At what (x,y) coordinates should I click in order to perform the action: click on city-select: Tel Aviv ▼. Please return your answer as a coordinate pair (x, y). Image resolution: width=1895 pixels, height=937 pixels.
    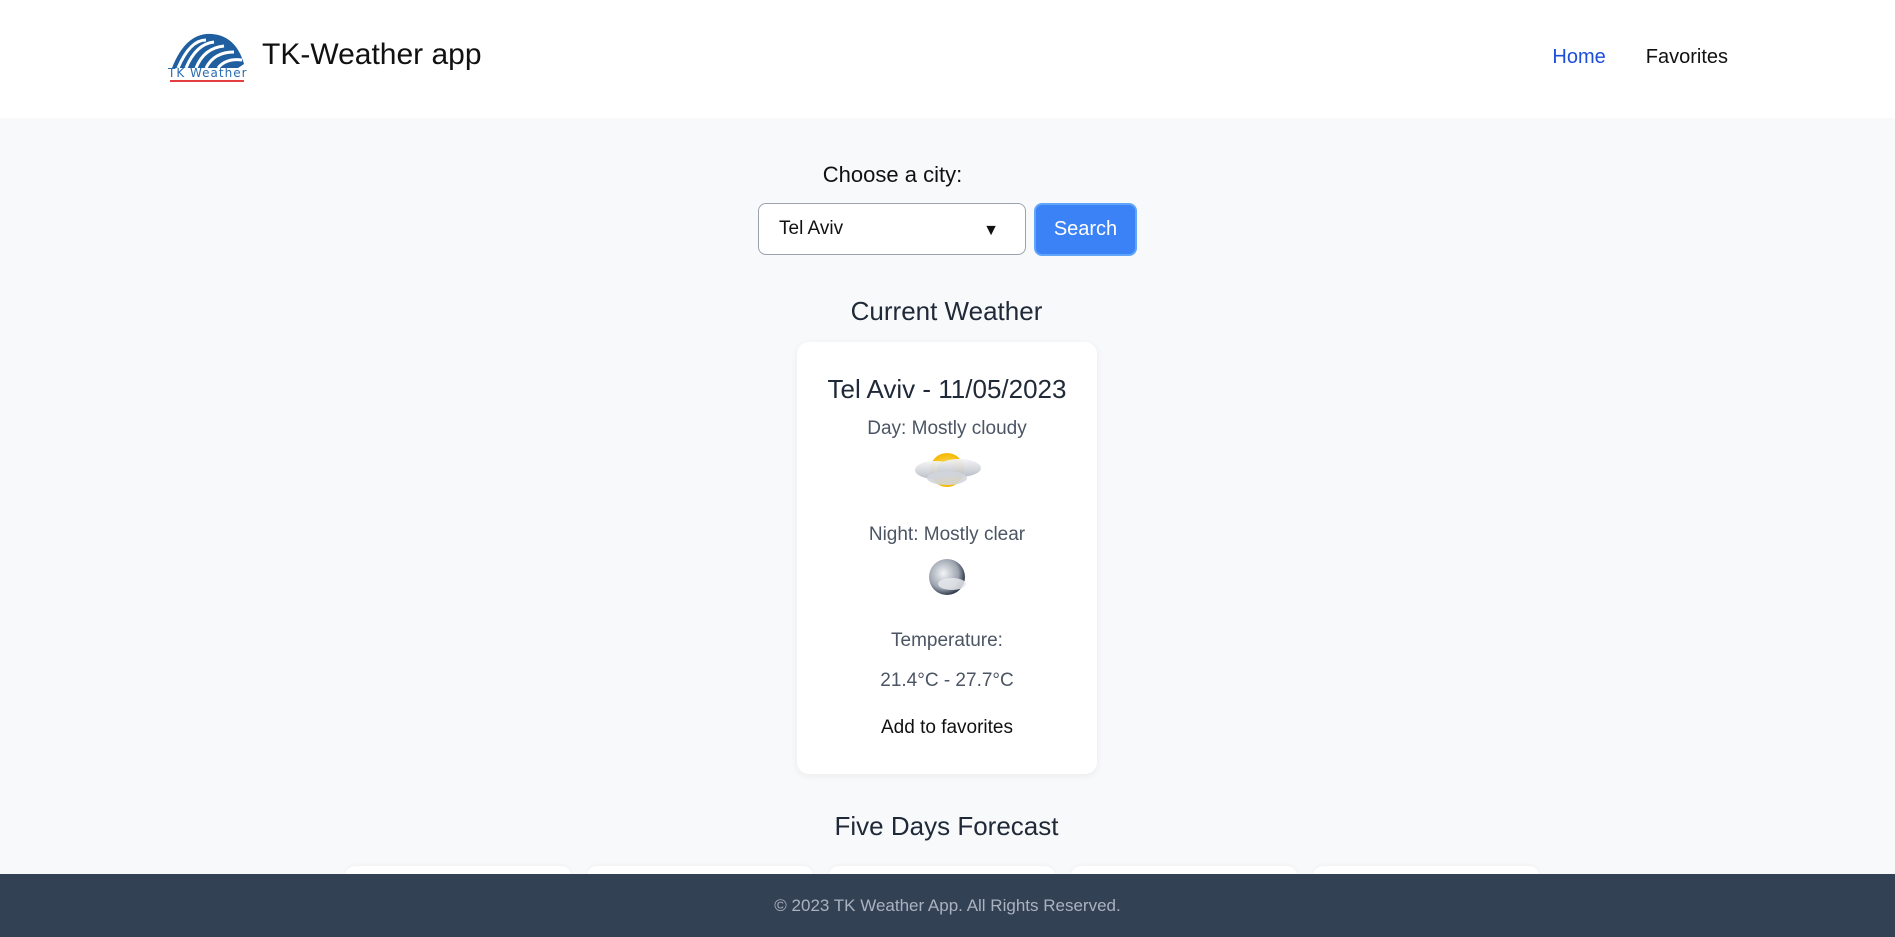
    Looking at the image, I should click on (892, 229).